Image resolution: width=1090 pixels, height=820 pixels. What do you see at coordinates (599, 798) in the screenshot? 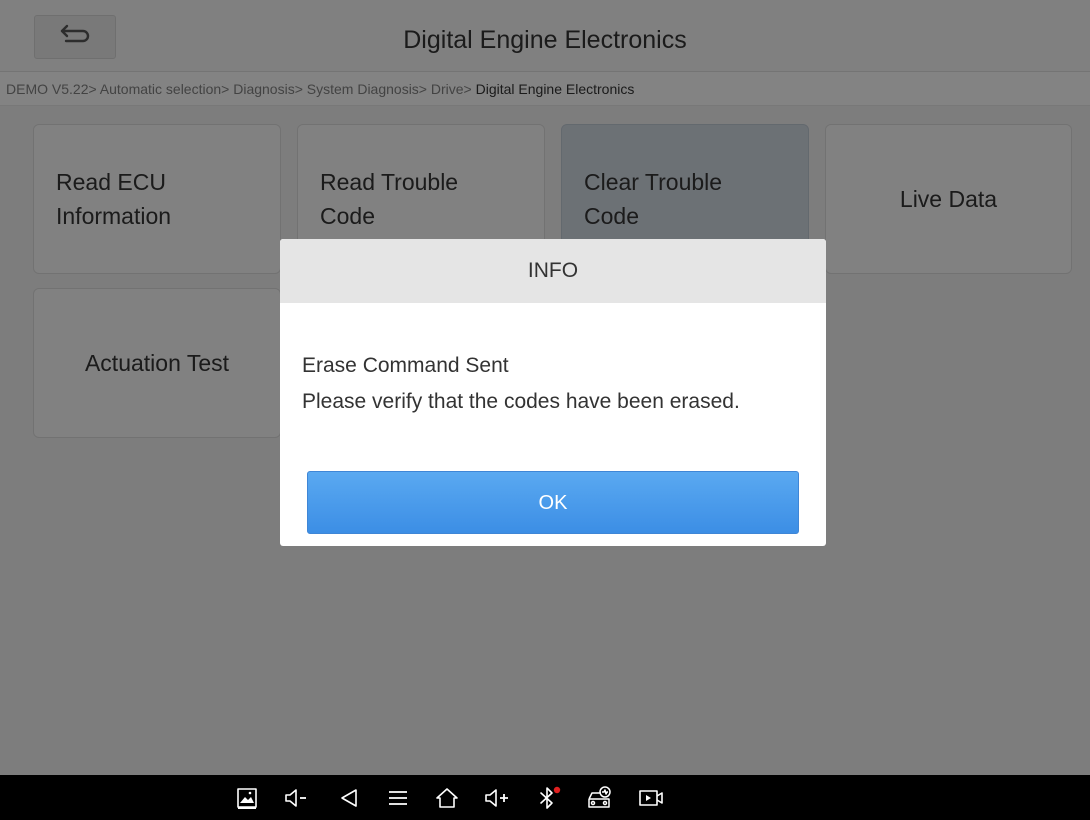
I see `vehicle-diagnostic-icon` at bounding box center [599, 798].